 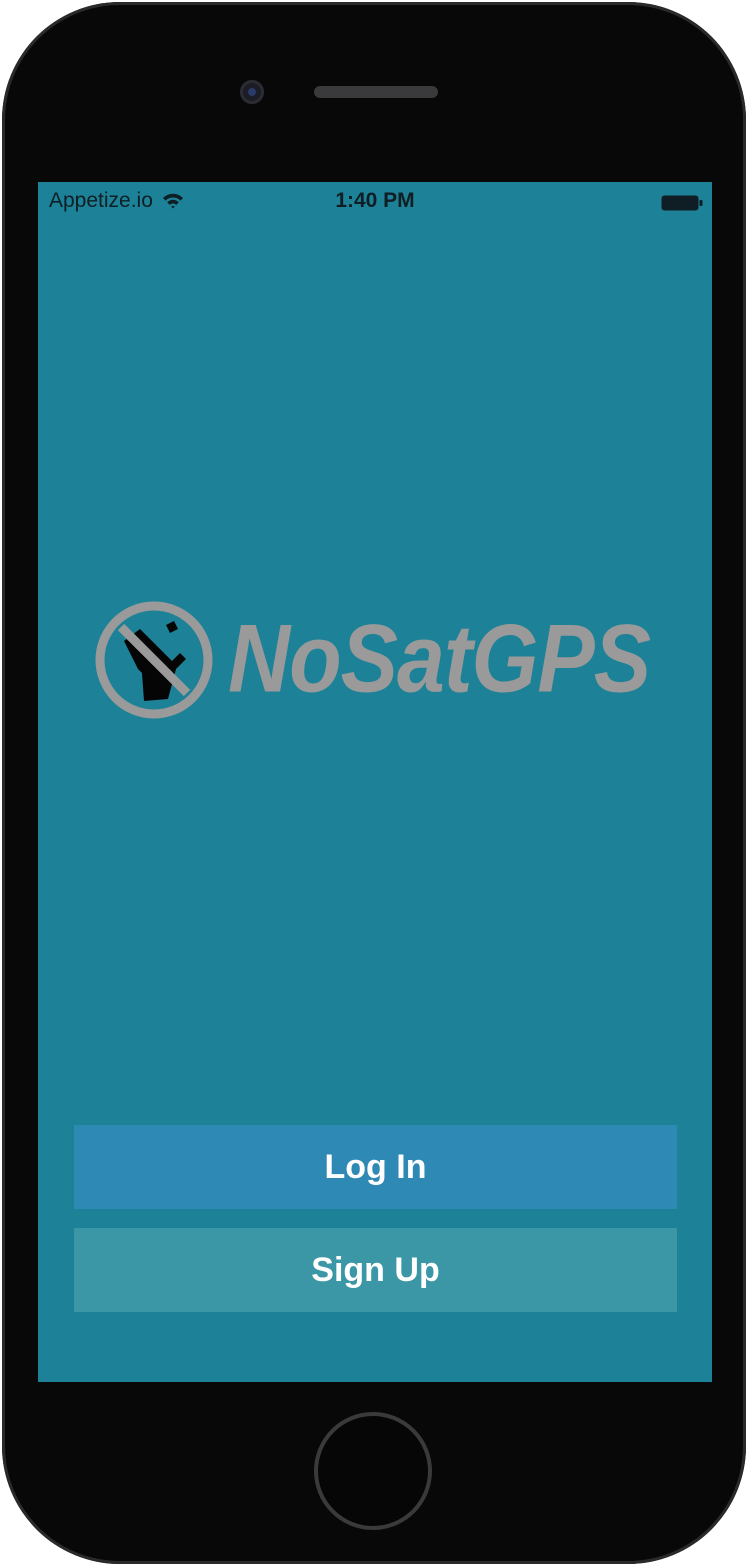 What do you see at coordinates (252, 92) in the screenshot?
I see `front-camera` at bounding box center [252, 92].